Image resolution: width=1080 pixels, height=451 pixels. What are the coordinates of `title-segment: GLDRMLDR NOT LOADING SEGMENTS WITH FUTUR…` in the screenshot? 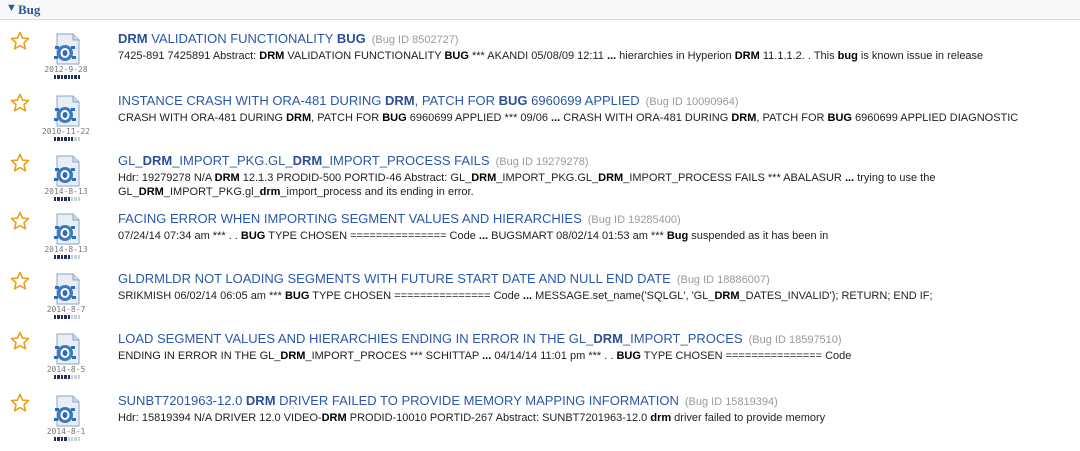 It's located at (394, 278).